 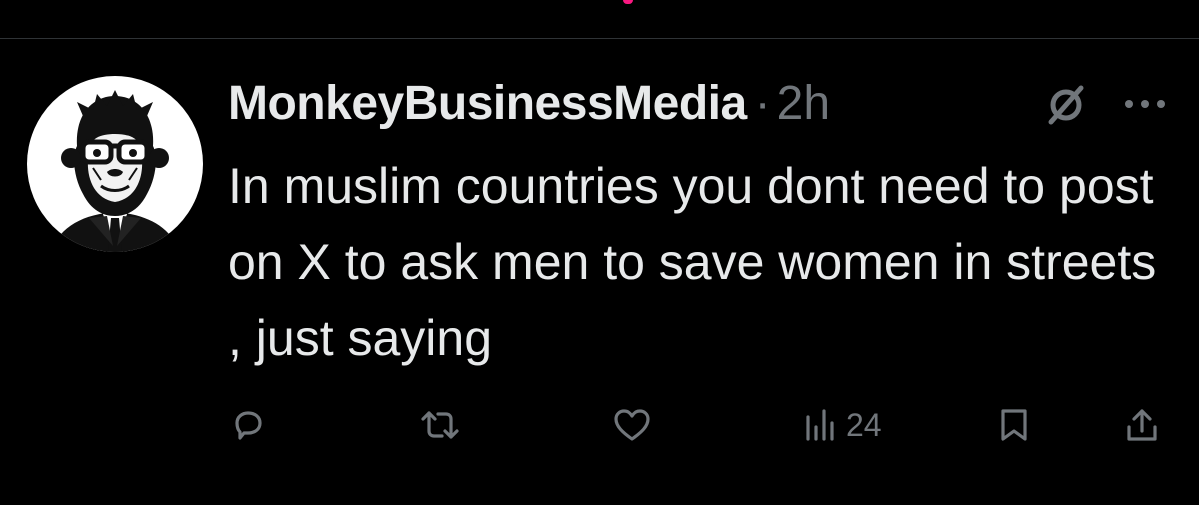 I want to click on avatar, so click(x=115, y=164).